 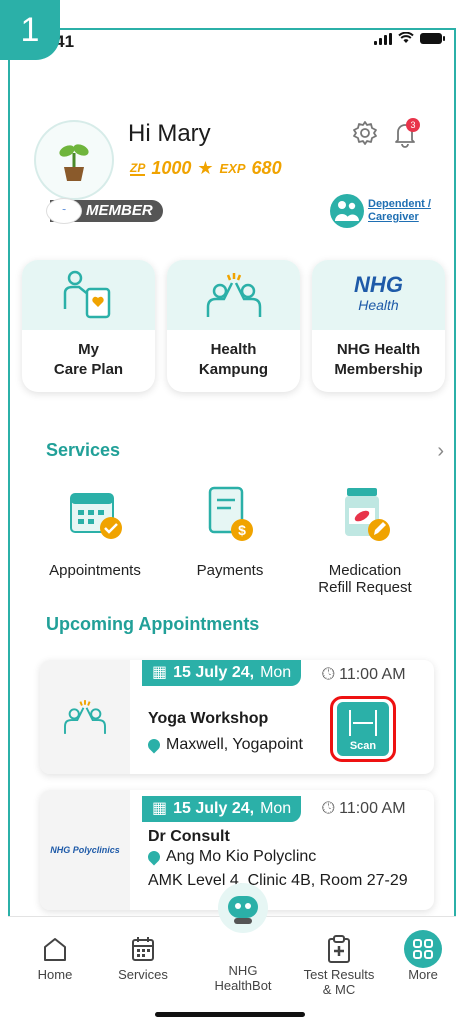 I want to click on nav-healthbot: NHG HealthBot, so click(x=243, y=978).